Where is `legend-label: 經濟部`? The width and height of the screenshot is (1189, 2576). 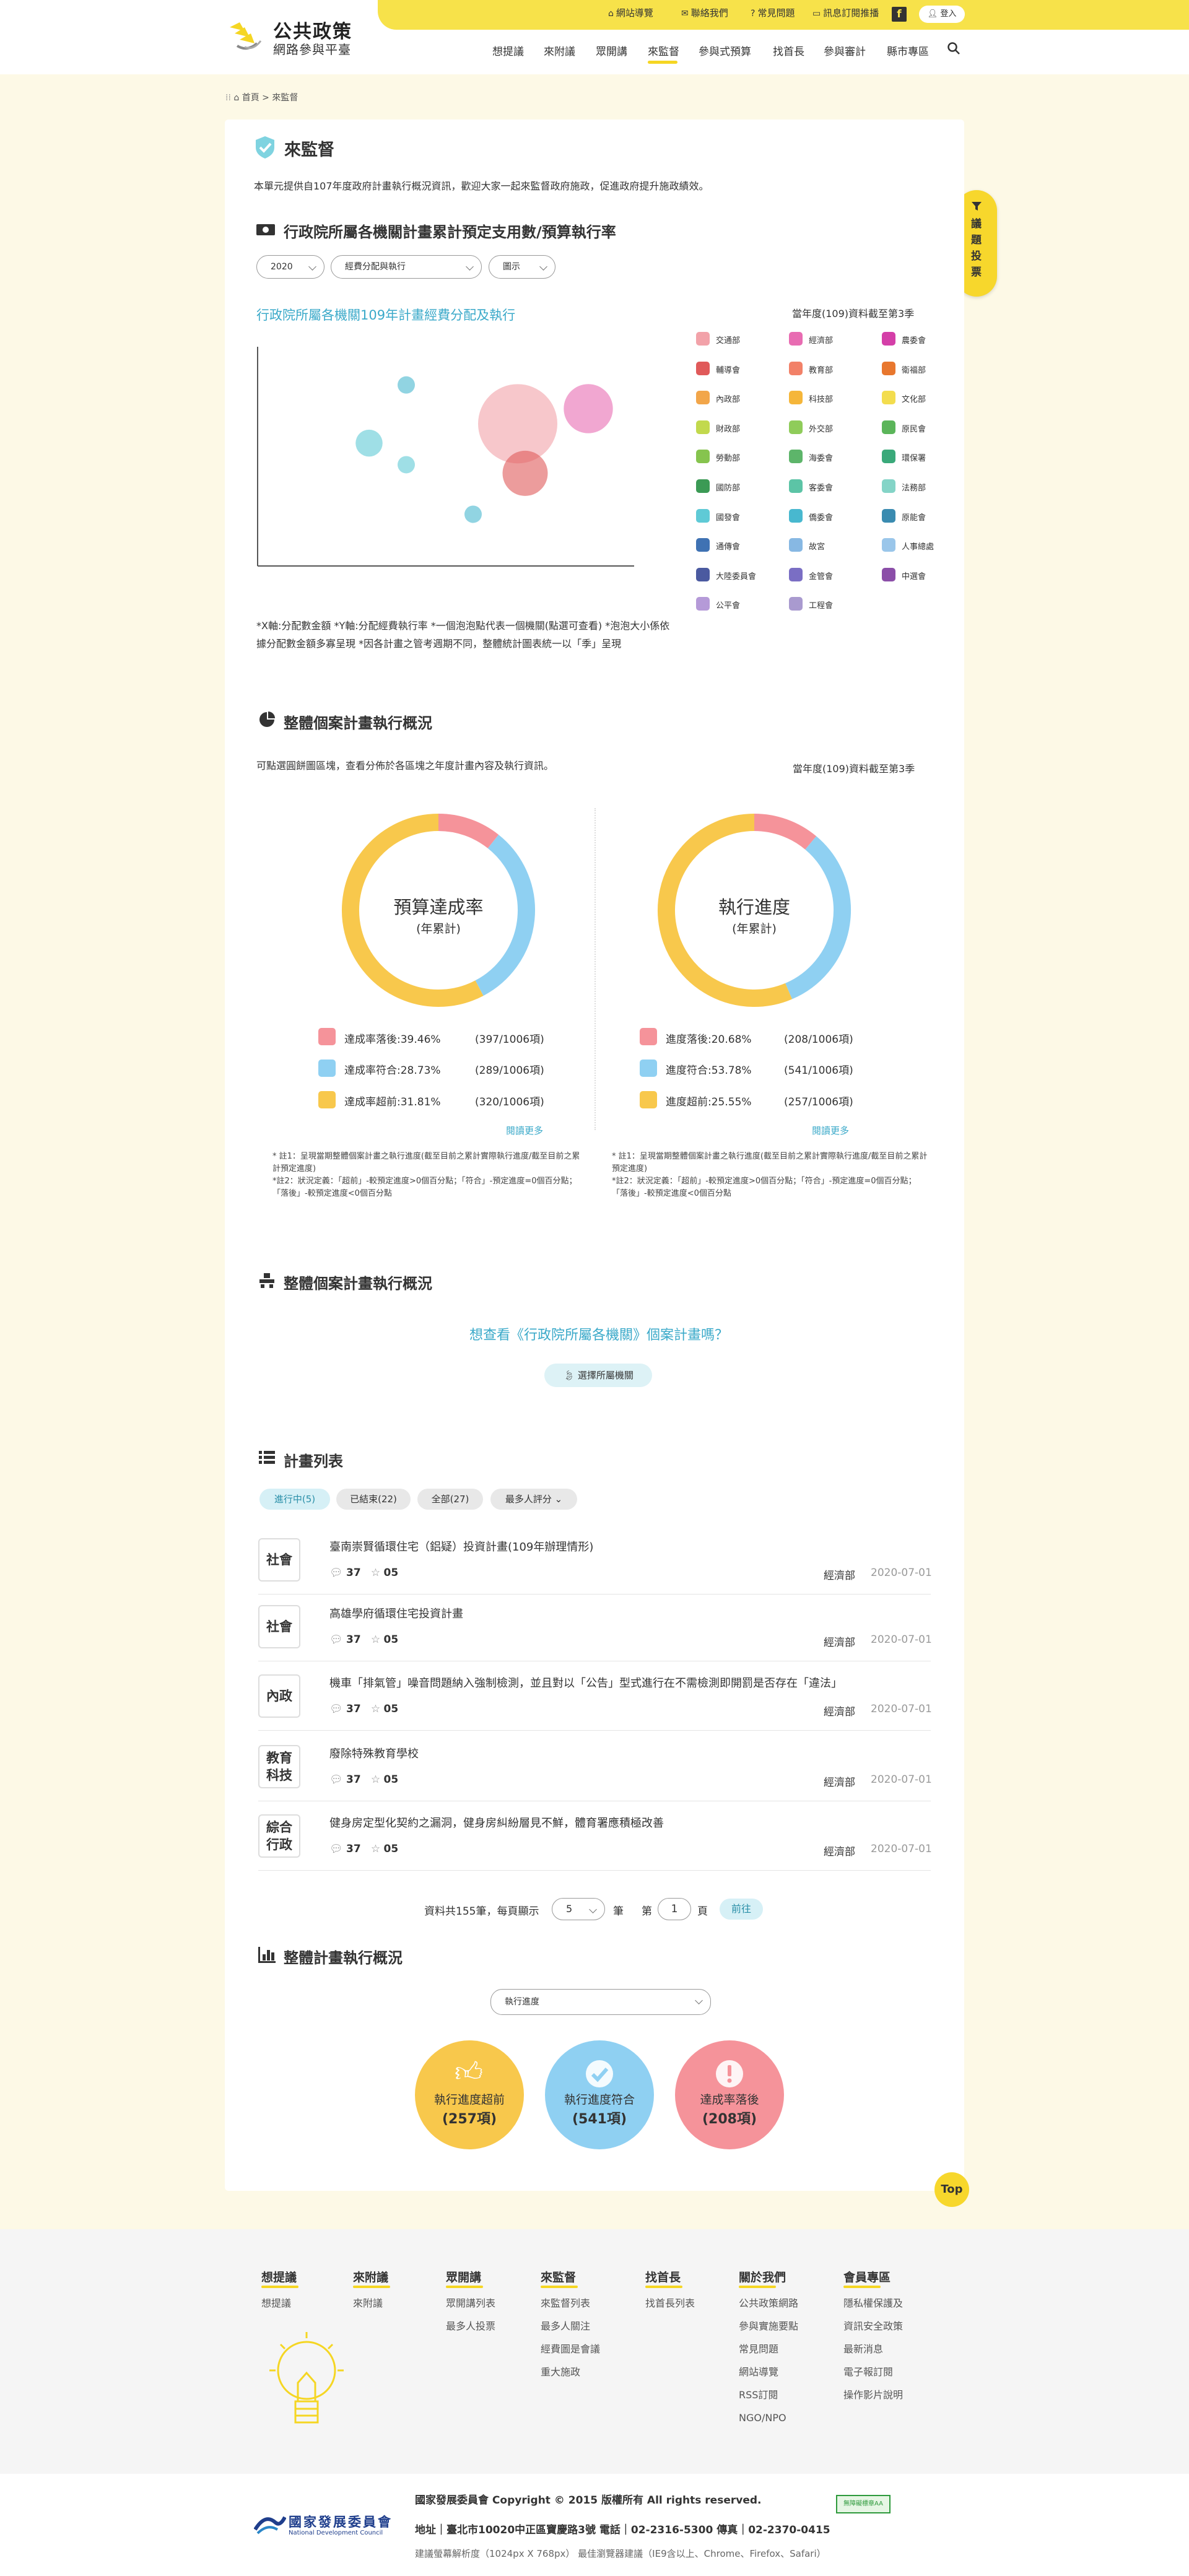 legend-label: 經濟部 is located at coordinates (821, 340).